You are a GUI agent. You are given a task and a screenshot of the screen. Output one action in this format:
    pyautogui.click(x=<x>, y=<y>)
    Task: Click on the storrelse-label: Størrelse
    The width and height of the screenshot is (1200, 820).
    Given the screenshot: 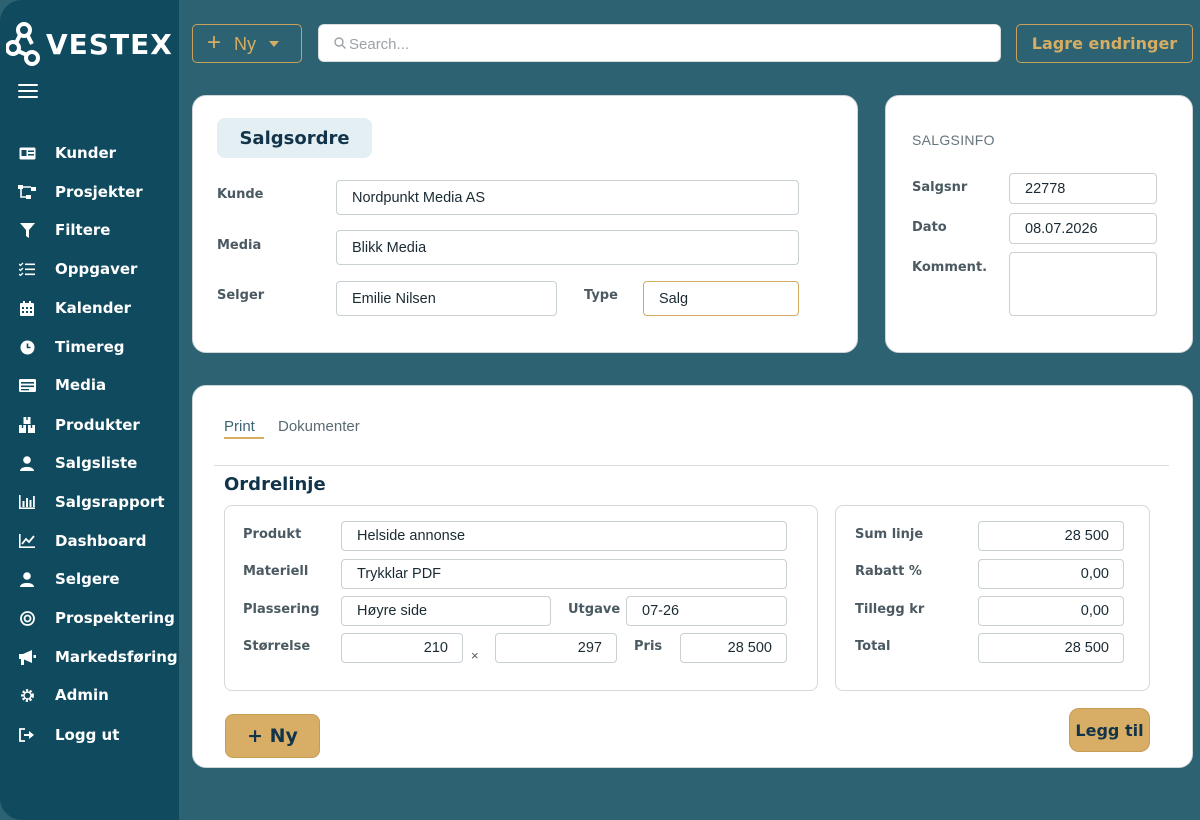 What is the action you would take?
    pyautogui.click(x=277, y=646)
    